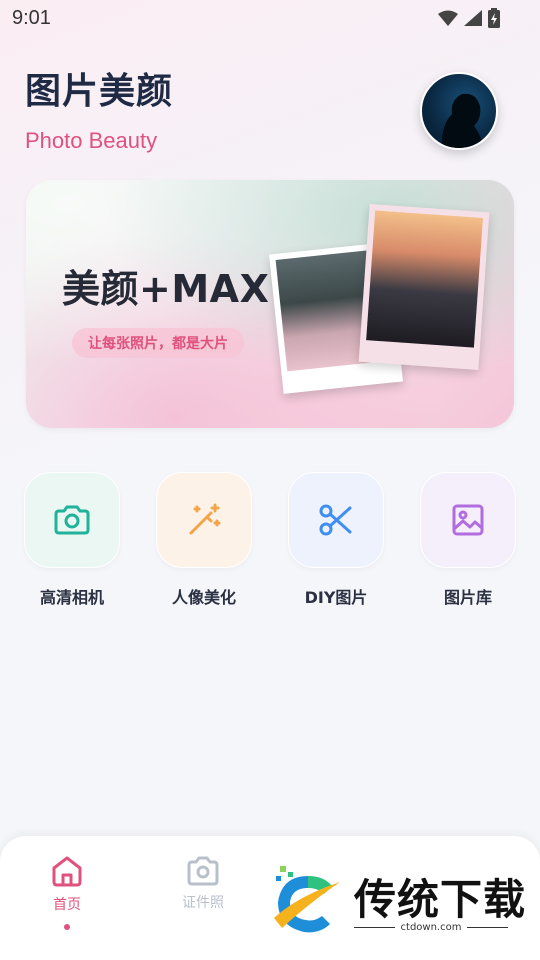  What do you see at coordinates (99, 91) in the screenshot?
I see `app-title: 图片美颜` at bounding box center [99, 91].